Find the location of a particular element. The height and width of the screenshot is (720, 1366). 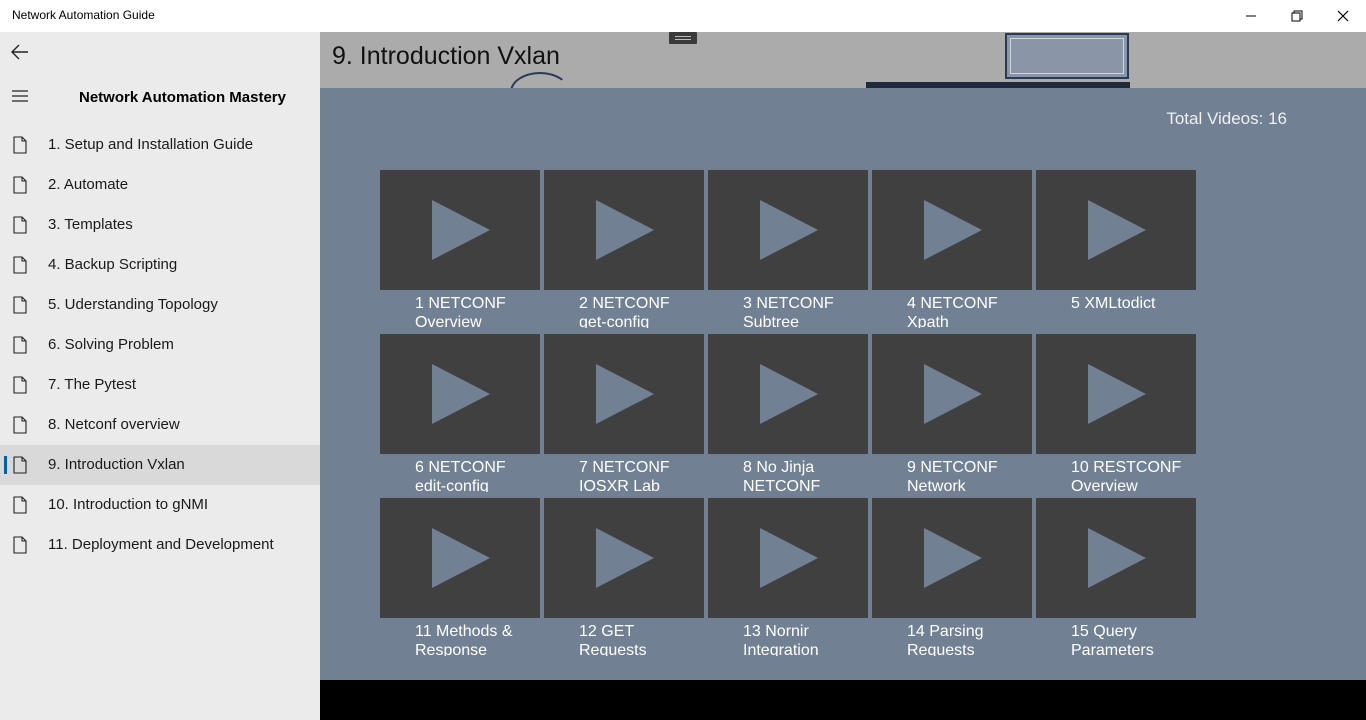

hamburger-menu-button is located at coordinates (20, 96).